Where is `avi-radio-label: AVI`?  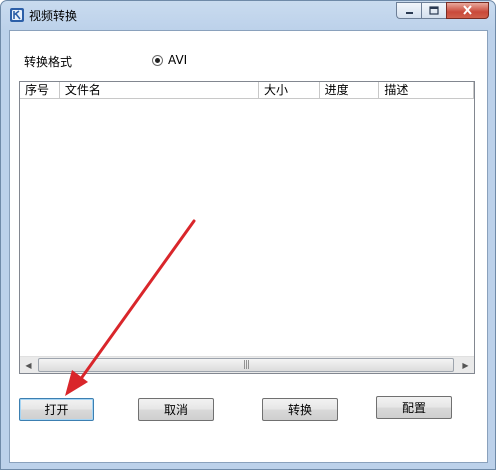 avi-radio-label: AVI is located at coordinates (178, 60).